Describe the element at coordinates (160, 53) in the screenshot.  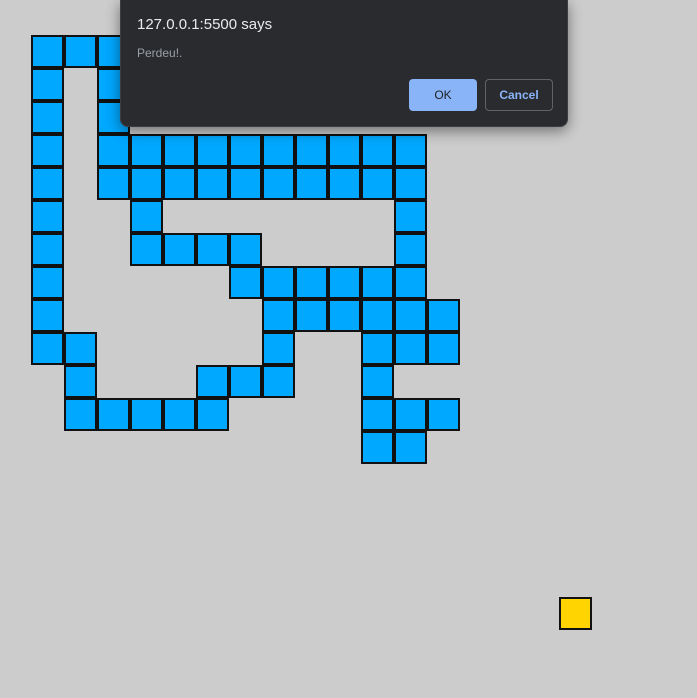
I see `dialog-message: Perdeu!.` at that location.